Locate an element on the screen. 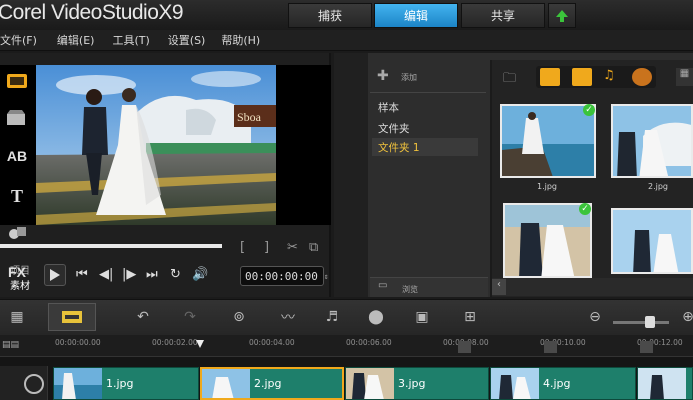 The height and width of the screenshot is (400, 693). next-frame-icon: |▶ is located at coordinates (129, 274).